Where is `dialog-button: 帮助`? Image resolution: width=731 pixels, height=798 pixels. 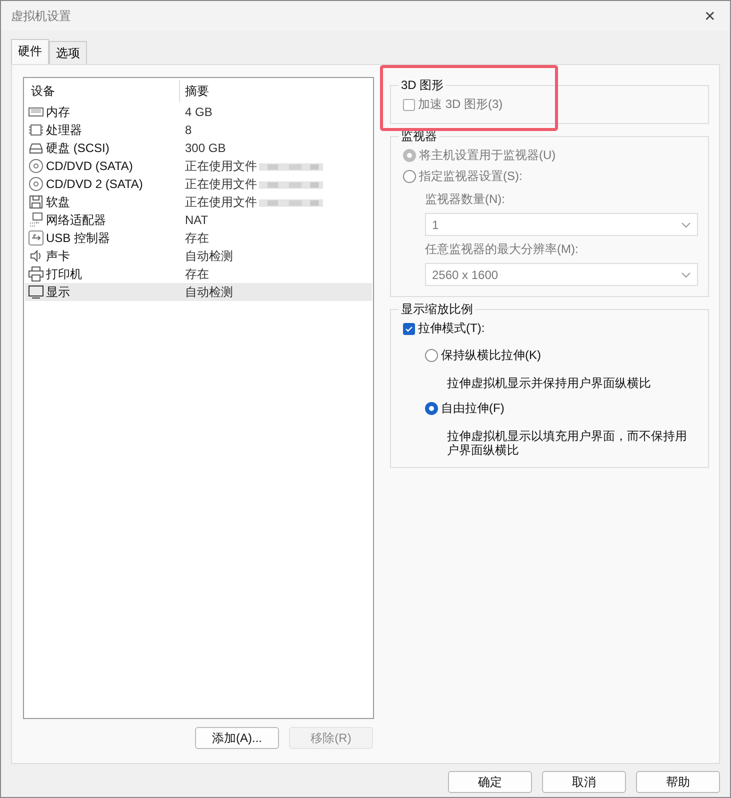 dialog-button: 帮助 is located at coordinates (678, 782).